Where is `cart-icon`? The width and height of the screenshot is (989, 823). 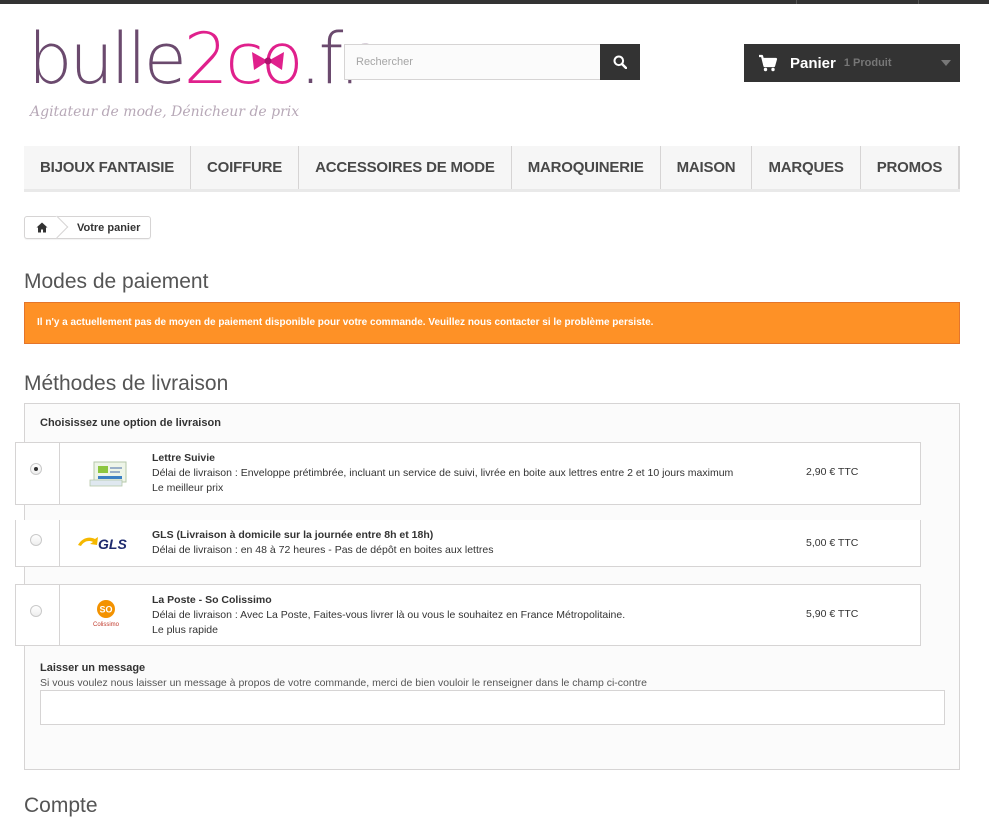
cart-icon is located at coordinates (768, 63).